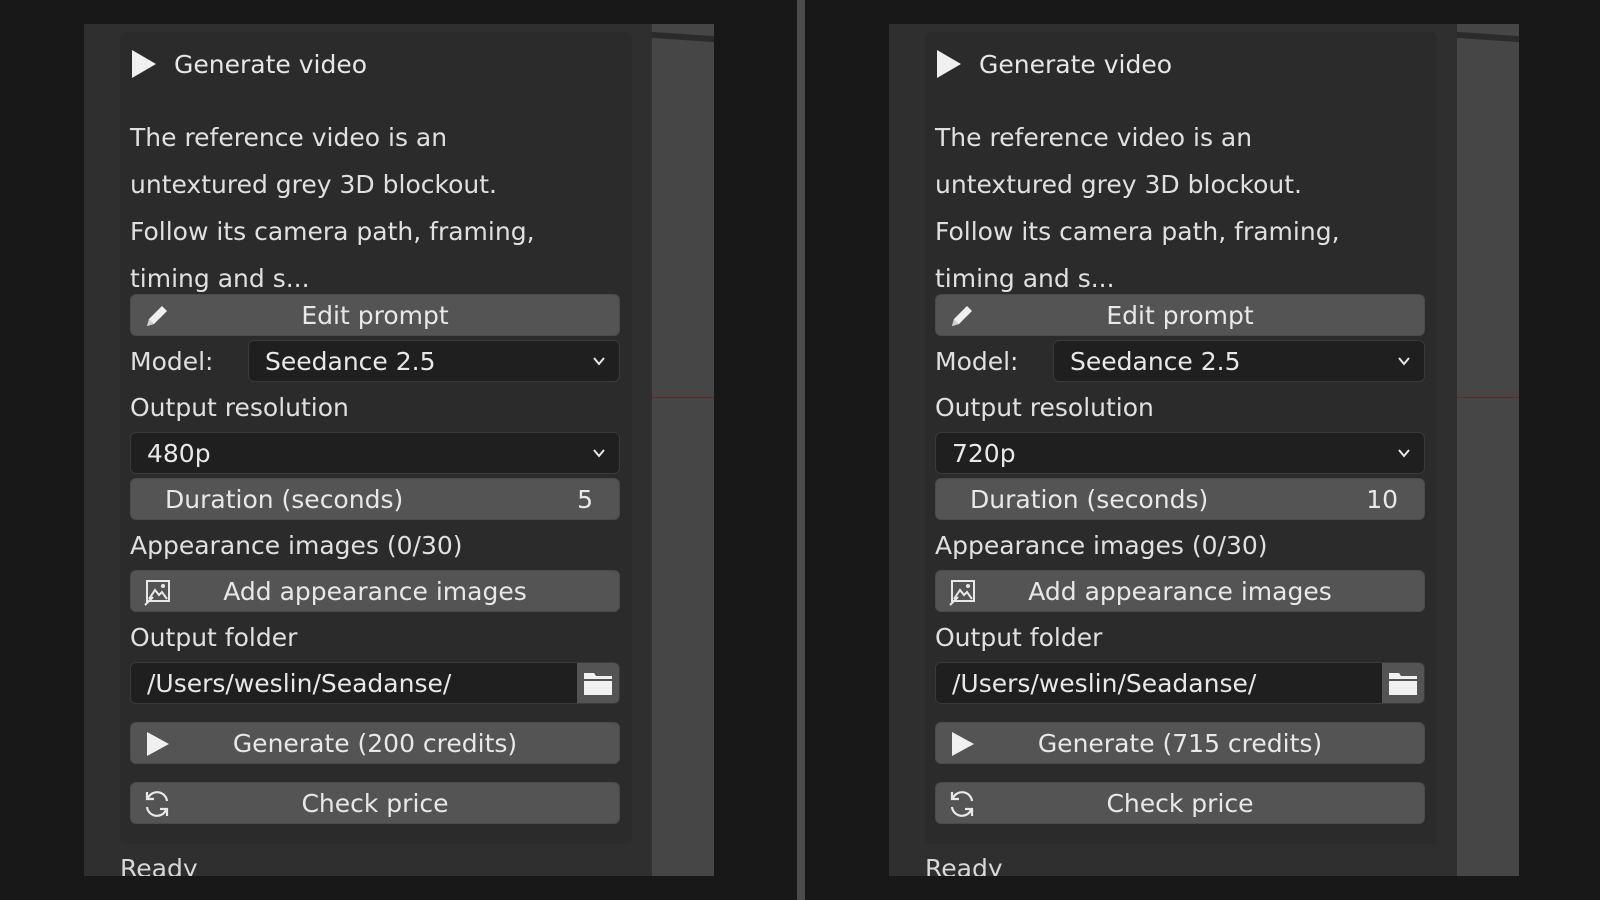 The height and width of the screenshot is (900, 1600). What do you see at coordinates (179, 453) in the screenshot?
I see `resolution-value: 480p` at bounding box center [179, 453].